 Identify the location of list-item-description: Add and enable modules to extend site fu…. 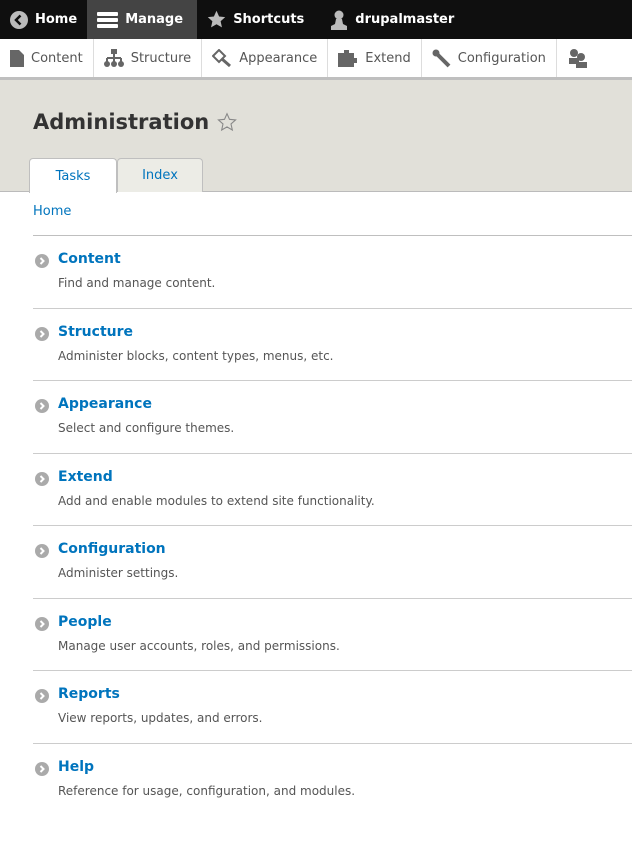
(216, 500).